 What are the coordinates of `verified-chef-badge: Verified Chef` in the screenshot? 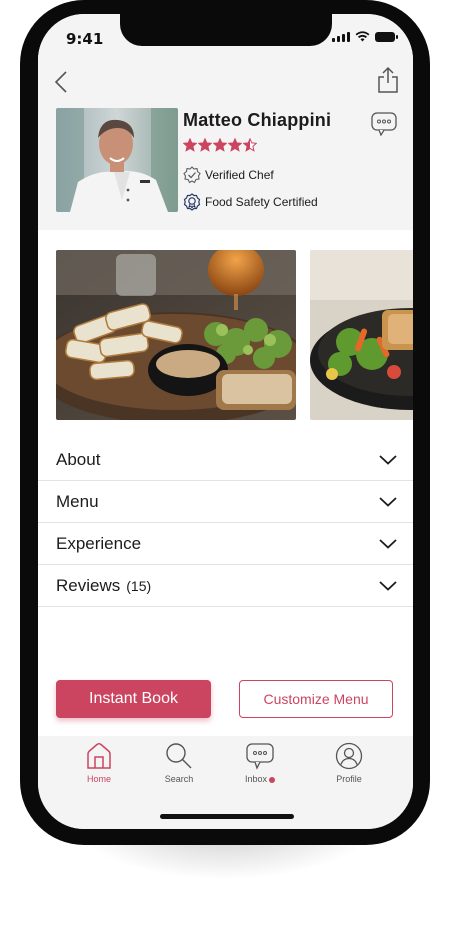 It's located at (228, 175).